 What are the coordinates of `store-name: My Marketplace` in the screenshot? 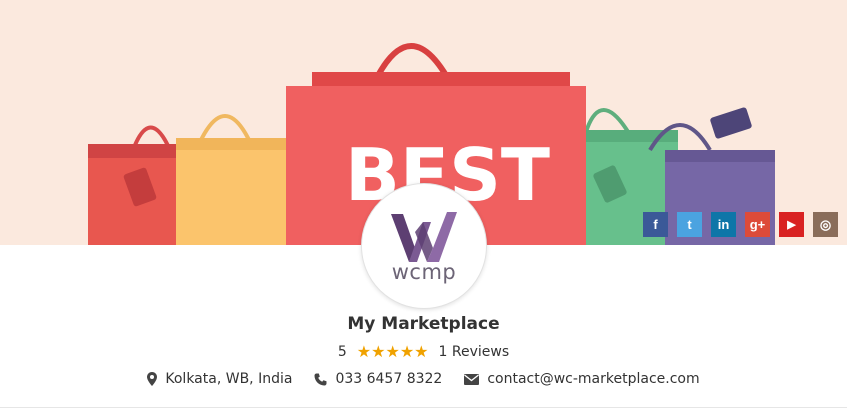 It's located at (423, 324).